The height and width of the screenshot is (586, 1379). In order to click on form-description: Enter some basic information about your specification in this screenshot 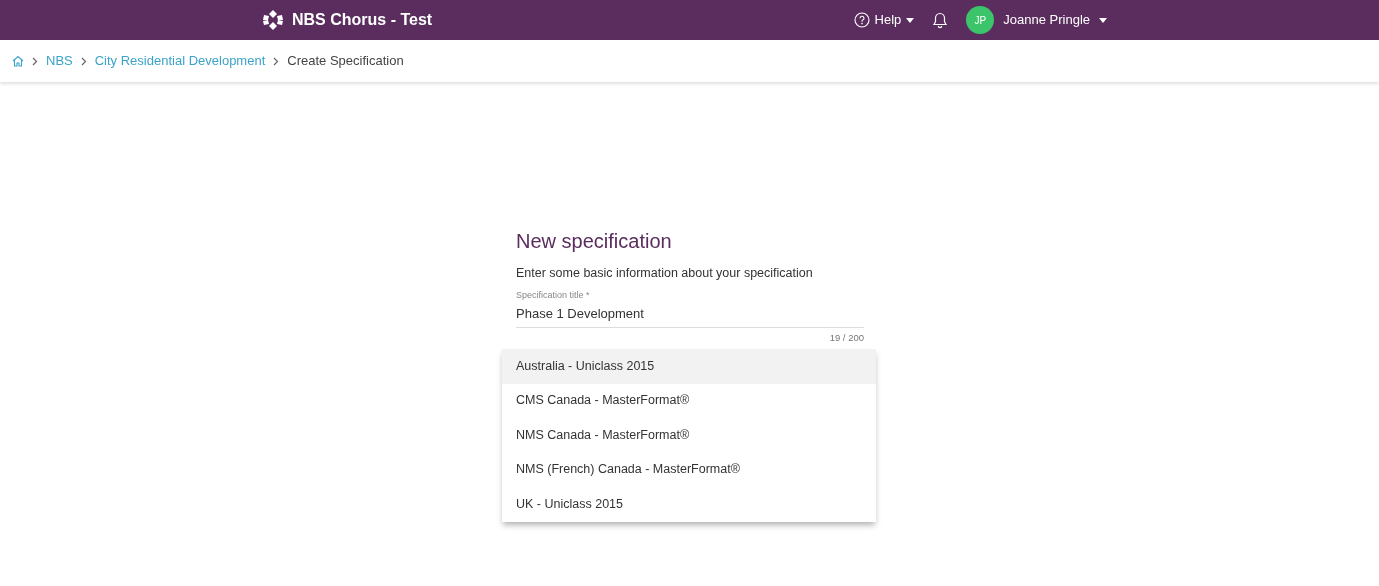, I will do `click(665, 273)`.